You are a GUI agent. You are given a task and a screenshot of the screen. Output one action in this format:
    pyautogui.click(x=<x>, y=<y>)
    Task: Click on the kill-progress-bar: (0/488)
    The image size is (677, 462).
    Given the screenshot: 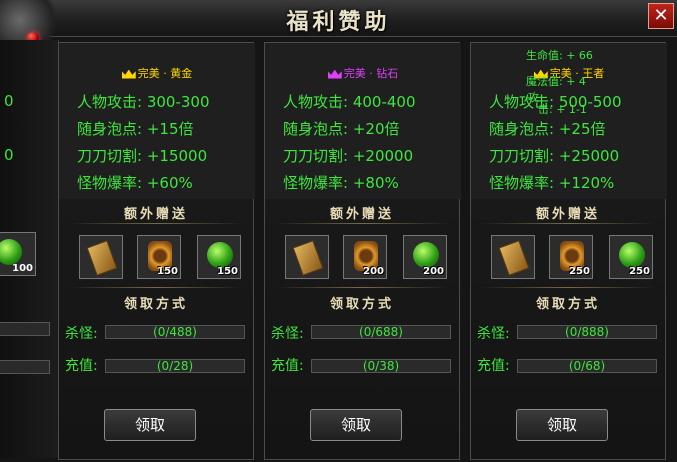 What is the action you would take?
    pyautogui.click(x=175, y=332)
    